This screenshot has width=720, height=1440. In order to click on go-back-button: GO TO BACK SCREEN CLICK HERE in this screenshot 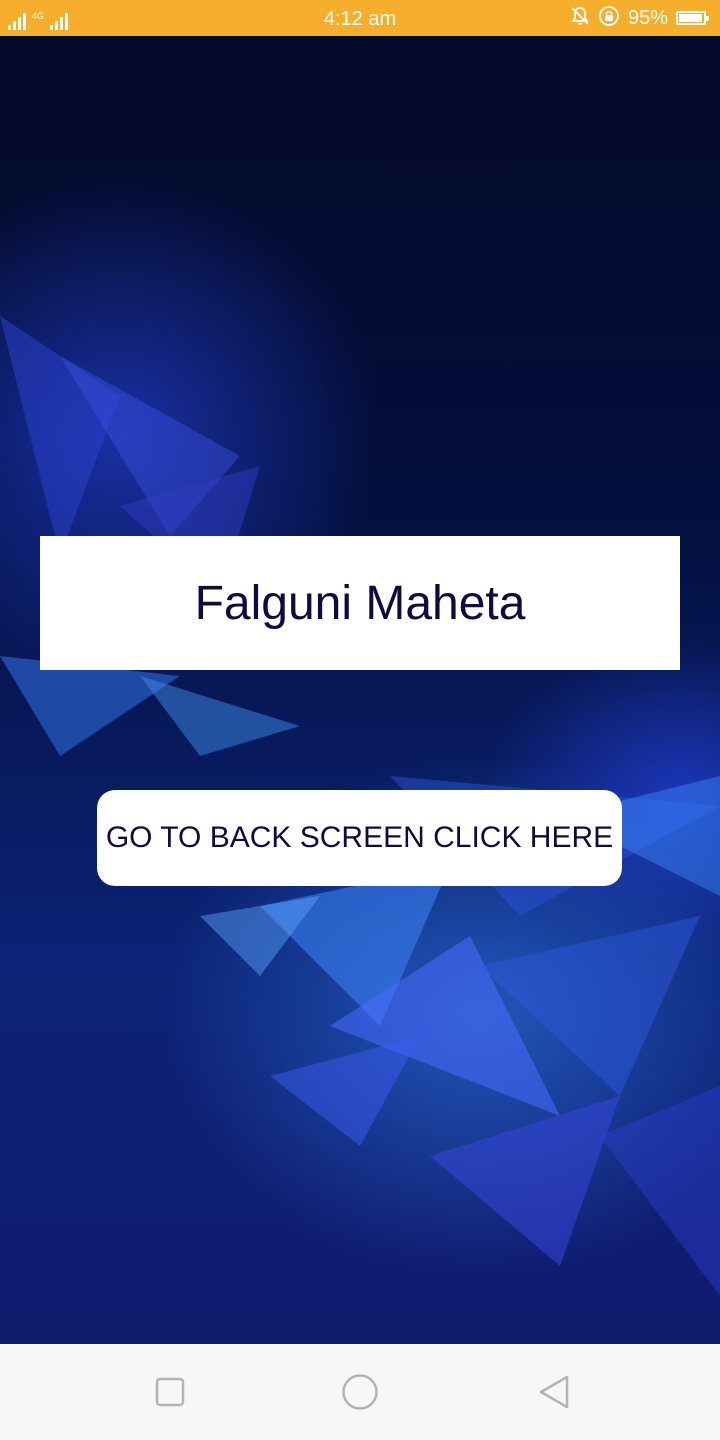, I will do `click(359, 838)`.